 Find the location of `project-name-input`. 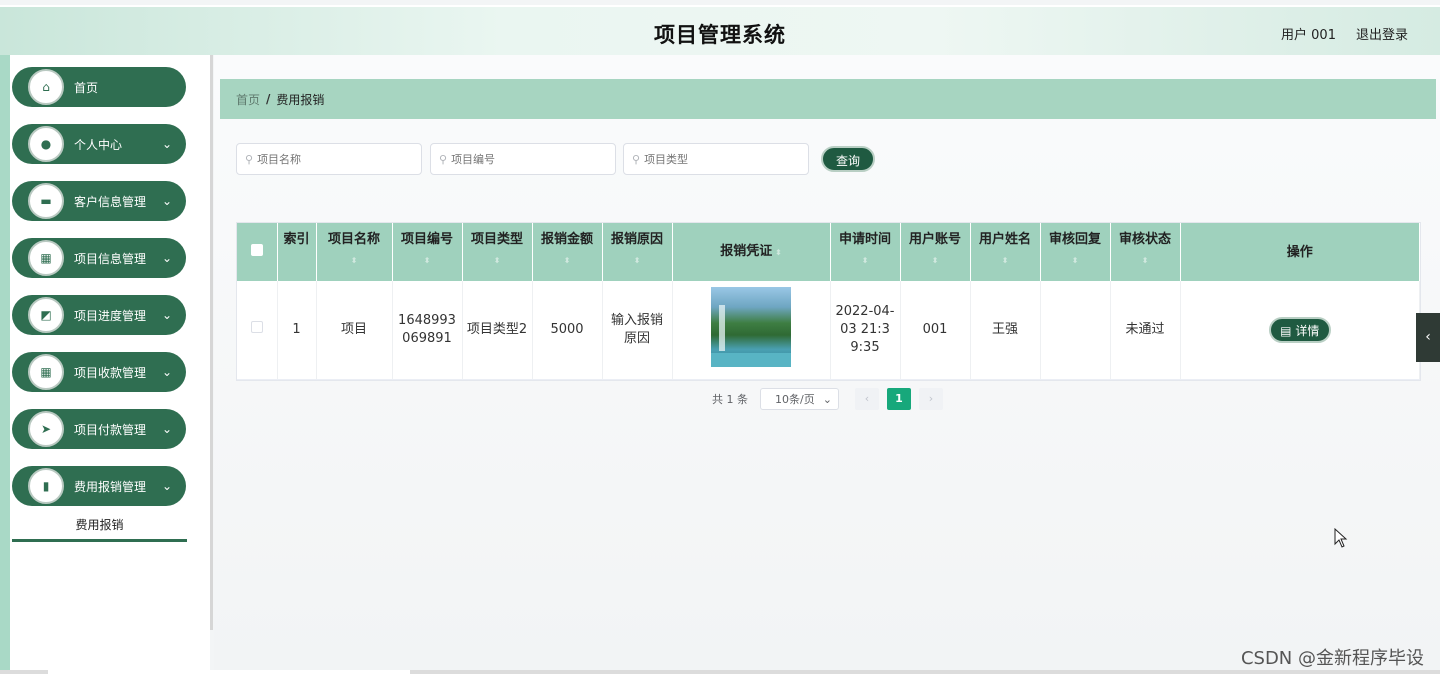

project-name-input is located at coordinates (332, 159).